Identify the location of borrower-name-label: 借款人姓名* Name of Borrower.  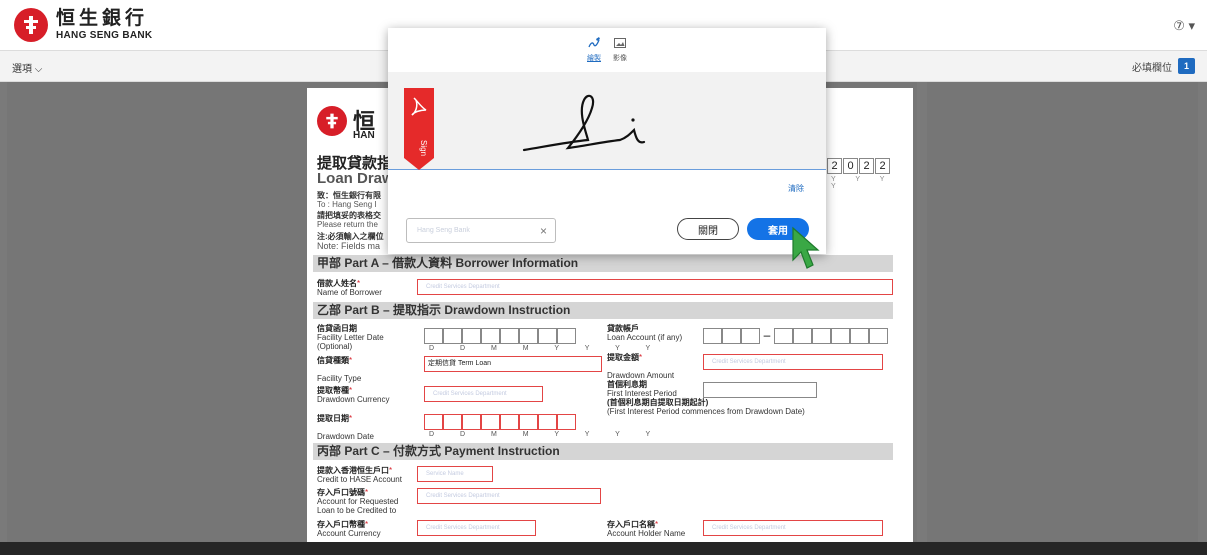
(349, 288).